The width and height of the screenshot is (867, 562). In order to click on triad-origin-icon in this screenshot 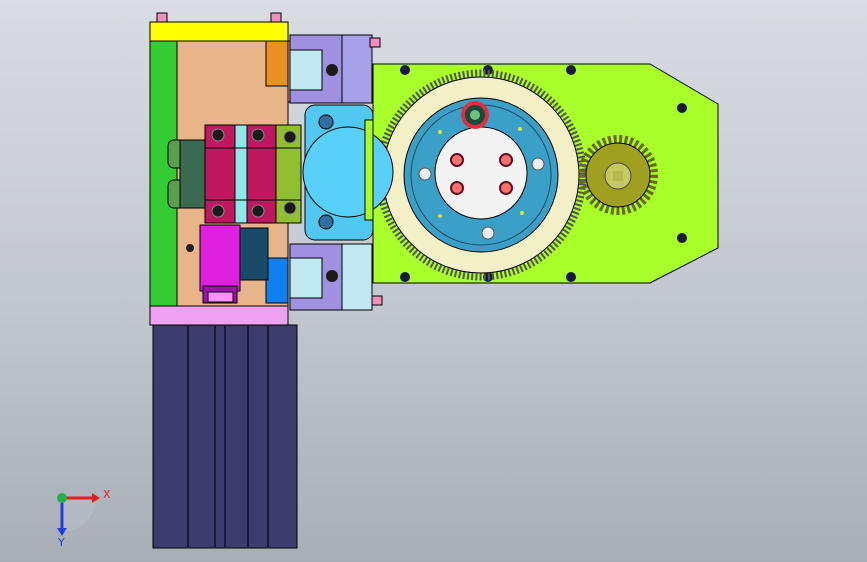, I will do `click(62, 498)`.